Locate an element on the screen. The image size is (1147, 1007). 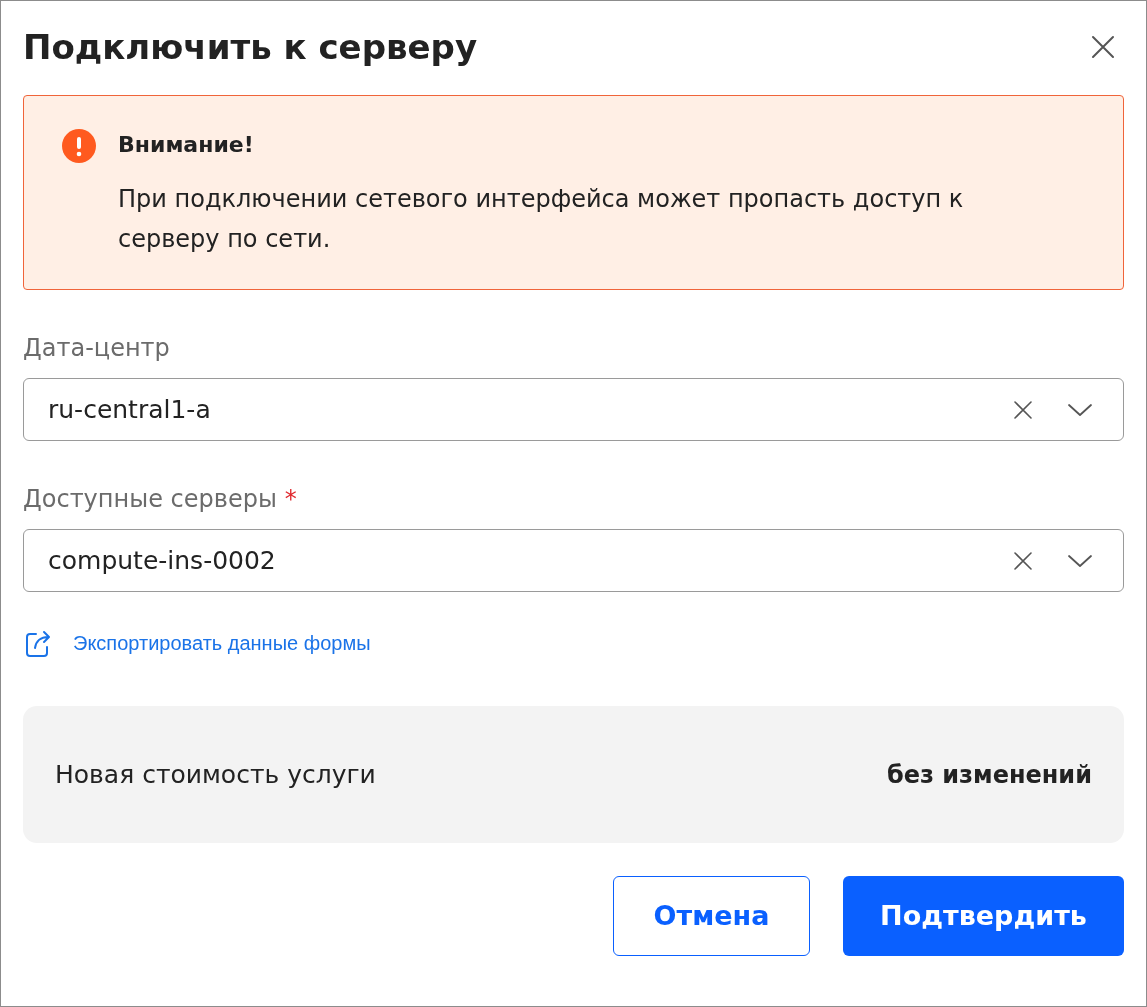
select-value: compute-ins-0002 is located at coordinates (162, 560).